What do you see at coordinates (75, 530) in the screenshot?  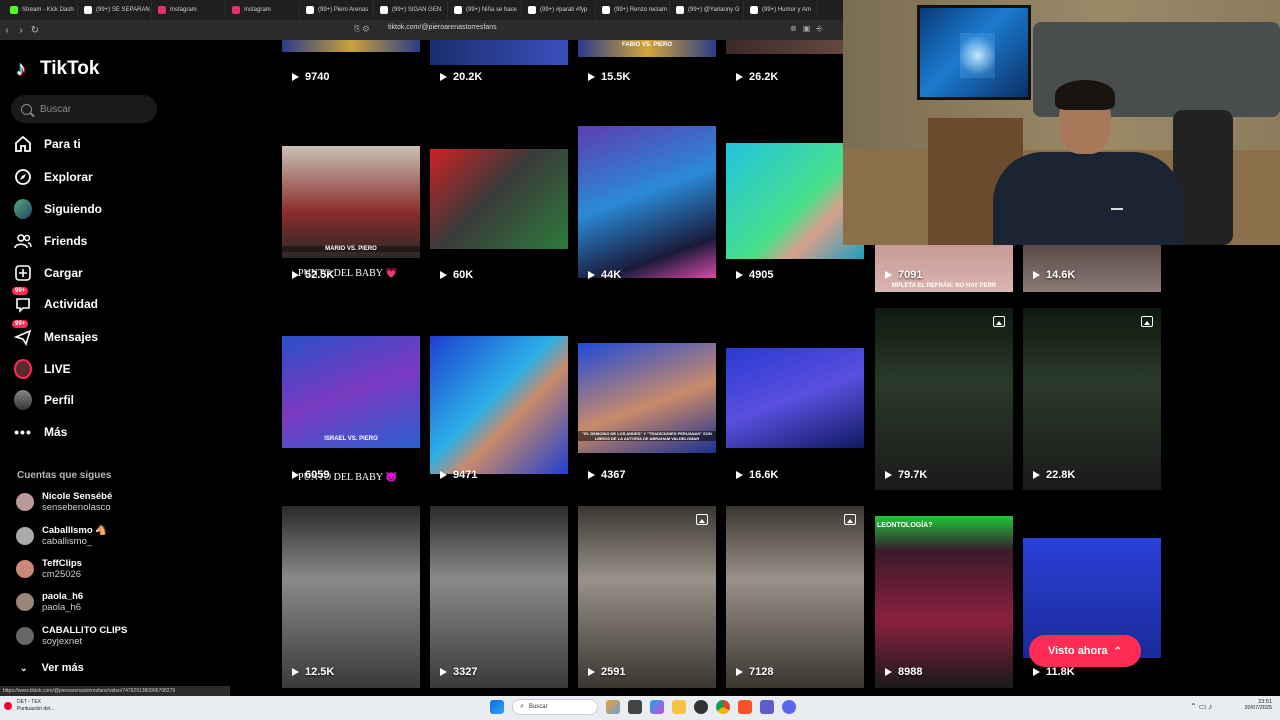 I see `account-name: Caballlsmo 🐴` at bounding box center [75, 530].